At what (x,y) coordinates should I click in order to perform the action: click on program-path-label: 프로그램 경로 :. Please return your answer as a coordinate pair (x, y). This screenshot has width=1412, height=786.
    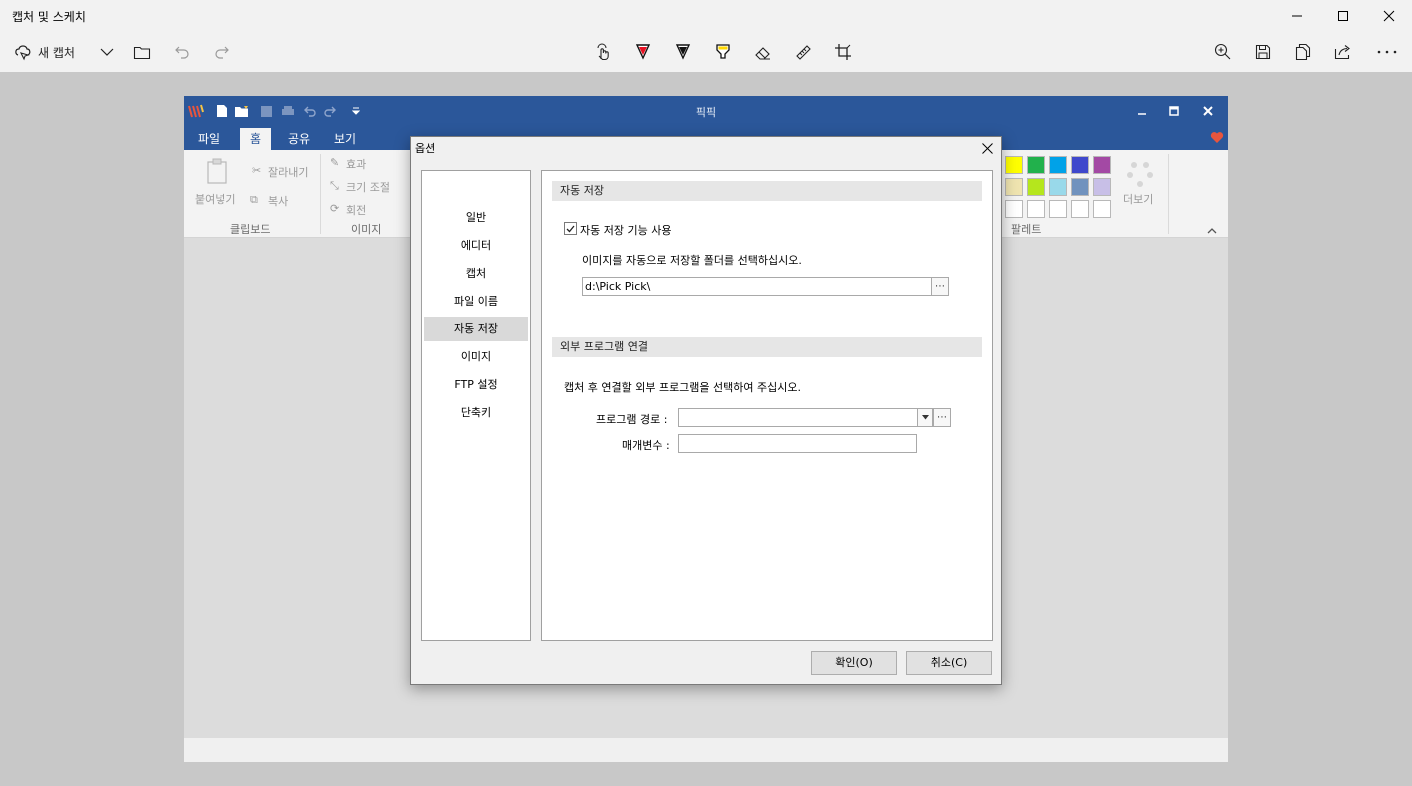
    Looking at the image, I should click on (632, 419).